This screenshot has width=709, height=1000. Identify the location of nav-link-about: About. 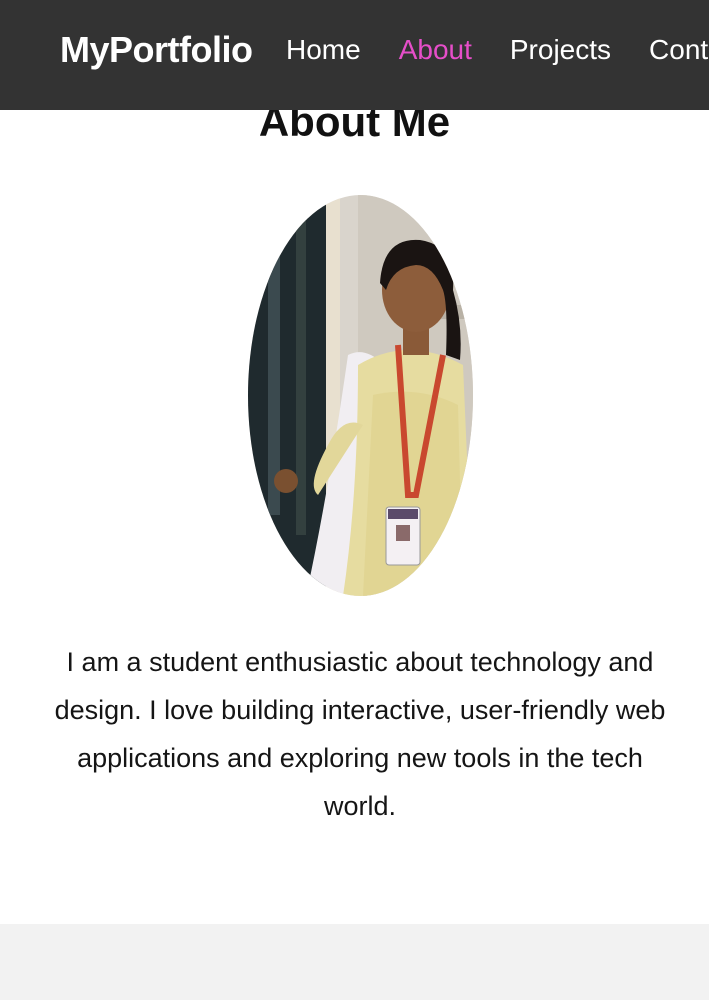
(435, 50).